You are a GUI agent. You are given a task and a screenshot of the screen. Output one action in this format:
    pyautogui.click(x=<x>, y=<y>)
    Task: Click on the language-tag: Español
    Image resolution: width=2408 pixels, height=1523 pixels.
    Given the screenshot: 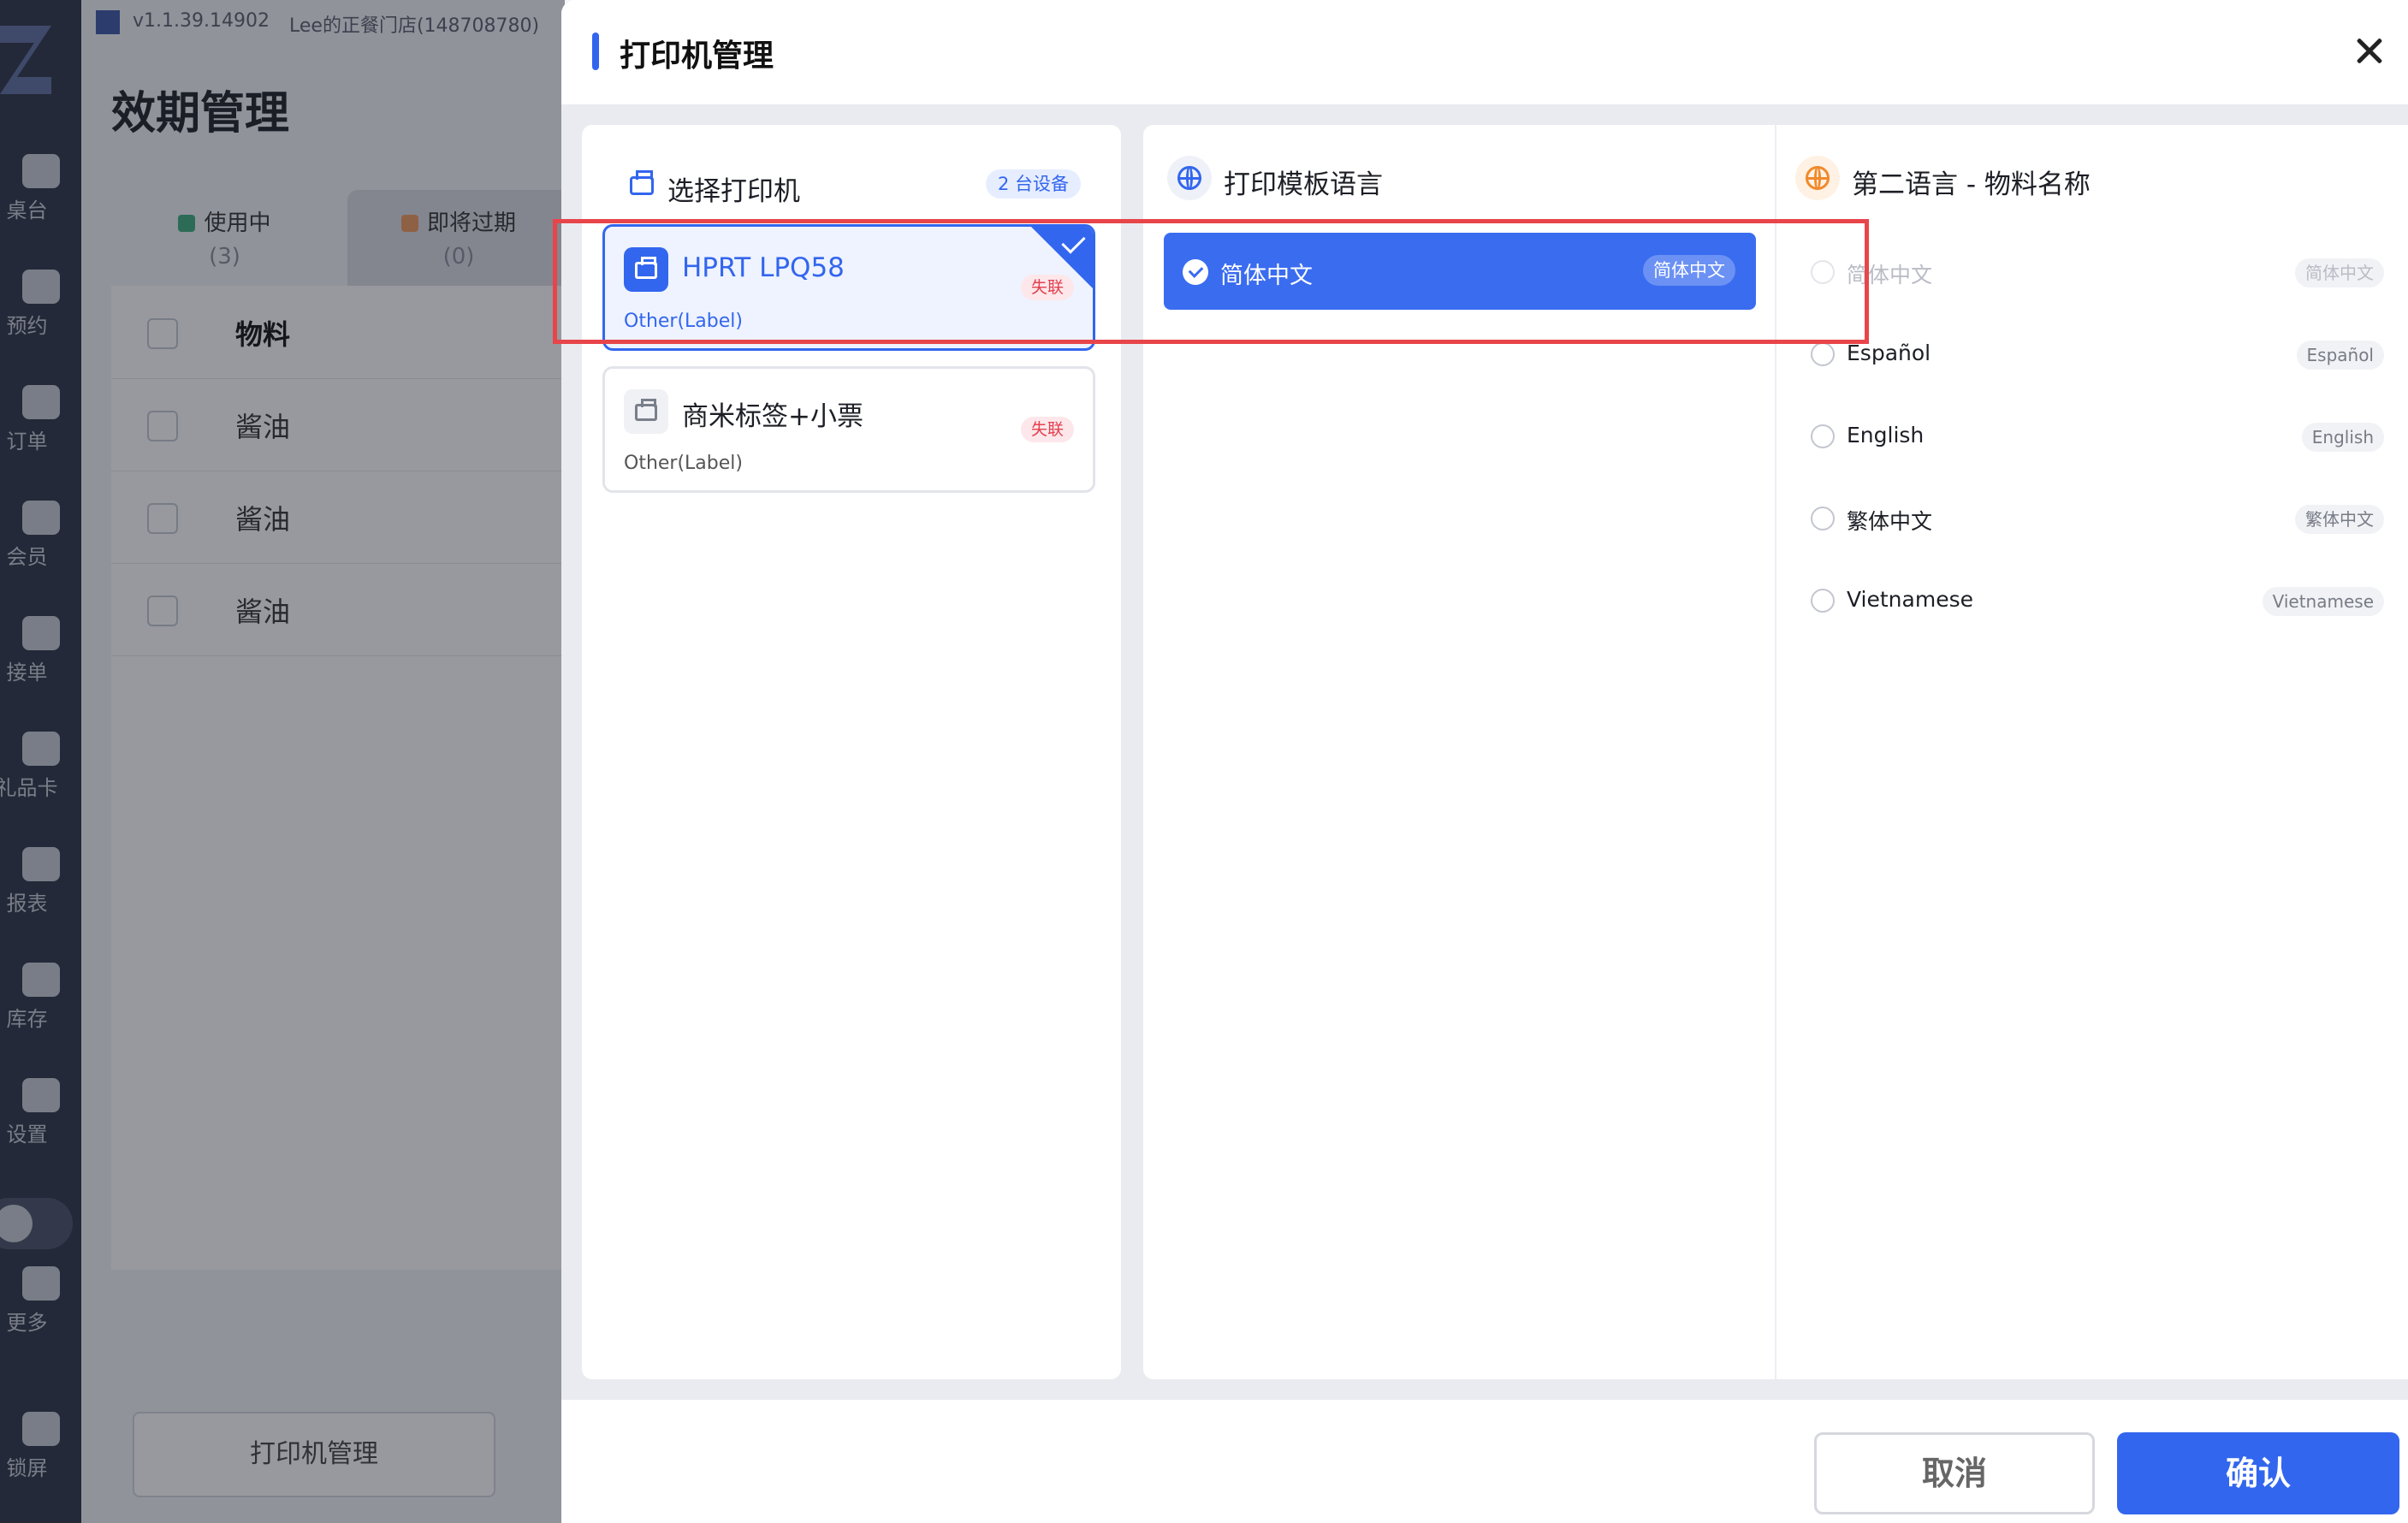 What is the action you would take?
    pyautogui.click(x=2340, y=355)
    